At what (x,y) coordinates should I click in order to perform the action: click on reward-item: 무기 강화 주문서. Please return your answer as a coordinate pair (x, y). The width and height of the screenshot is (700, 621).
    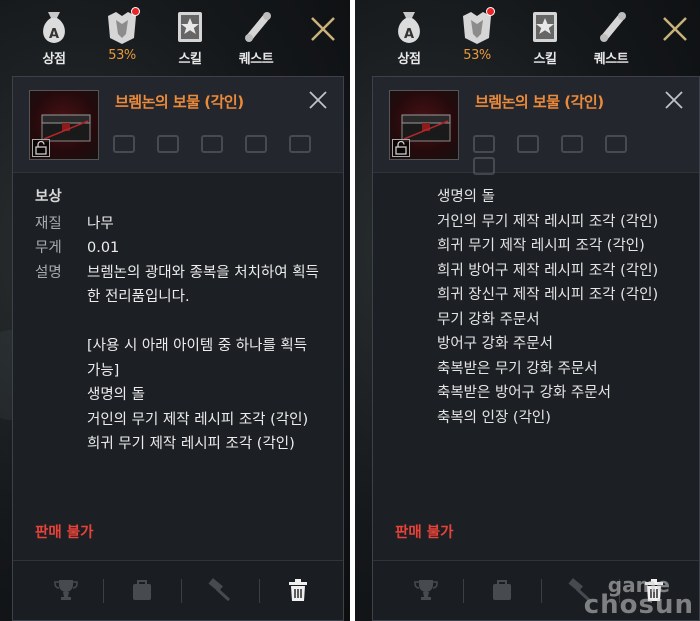
    Looking at the image, I should click on (488, 319).